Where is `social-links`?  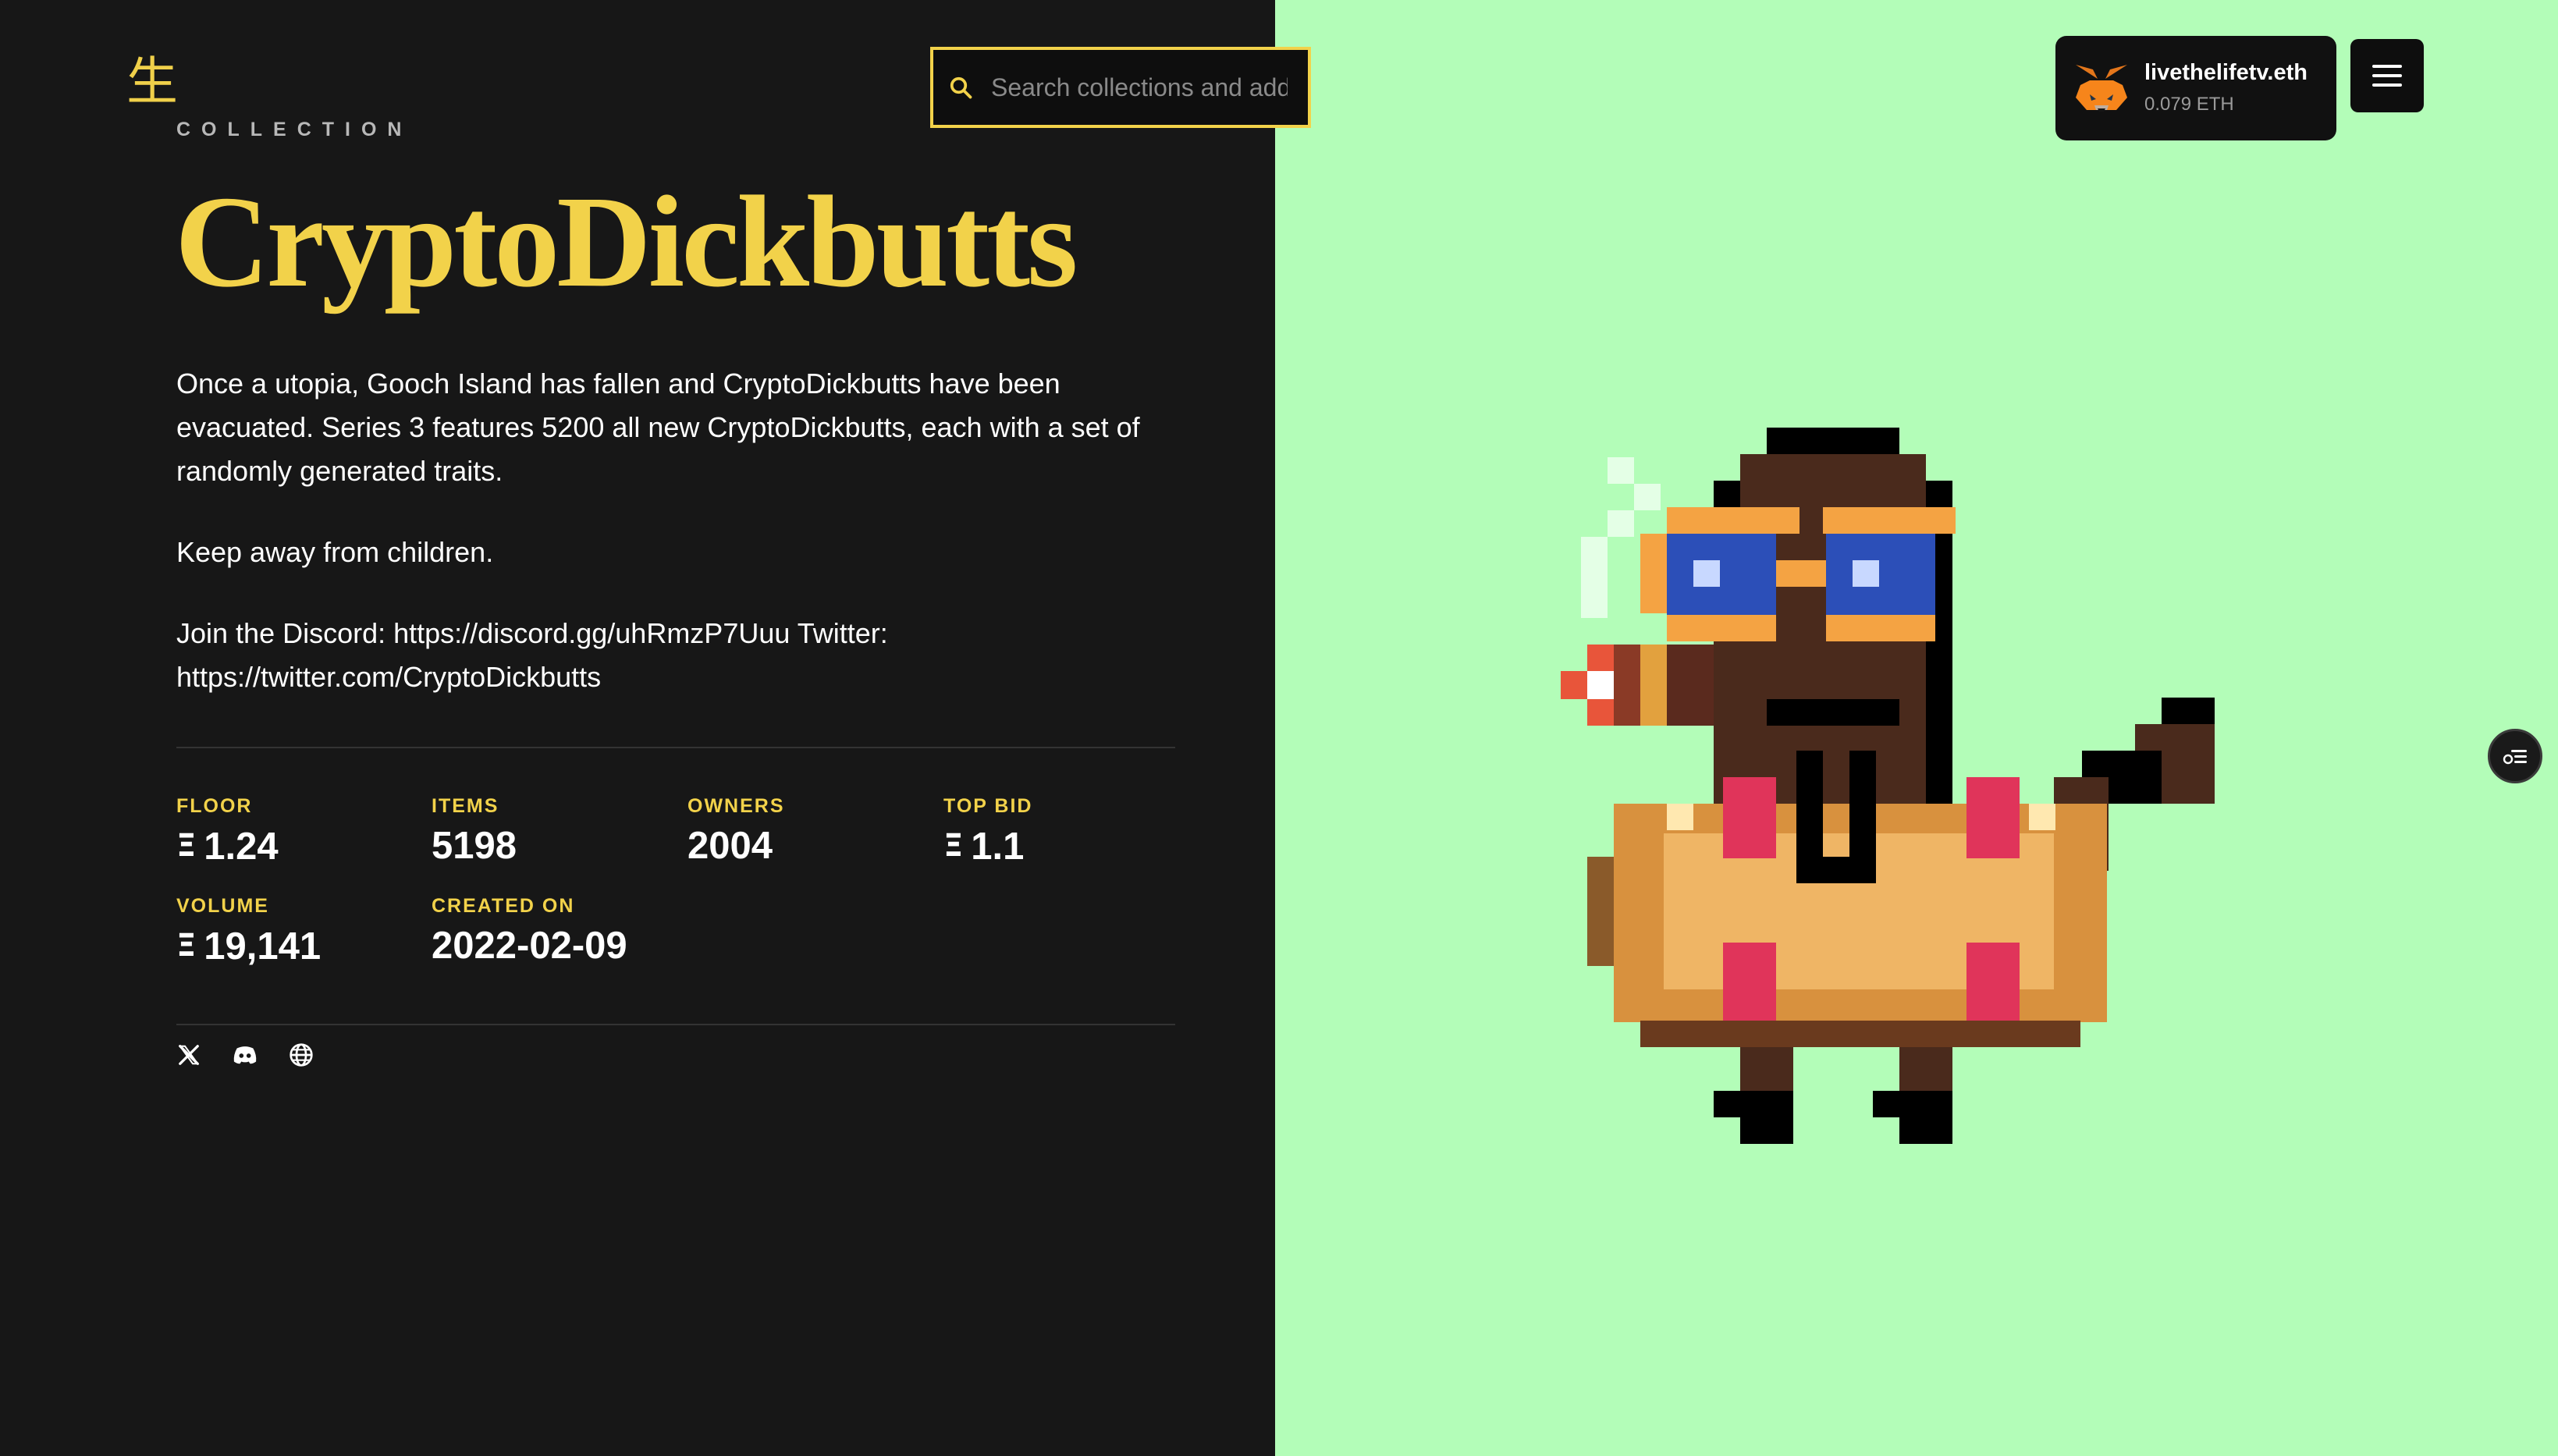
social-links is located at coordinates (245, 1055).